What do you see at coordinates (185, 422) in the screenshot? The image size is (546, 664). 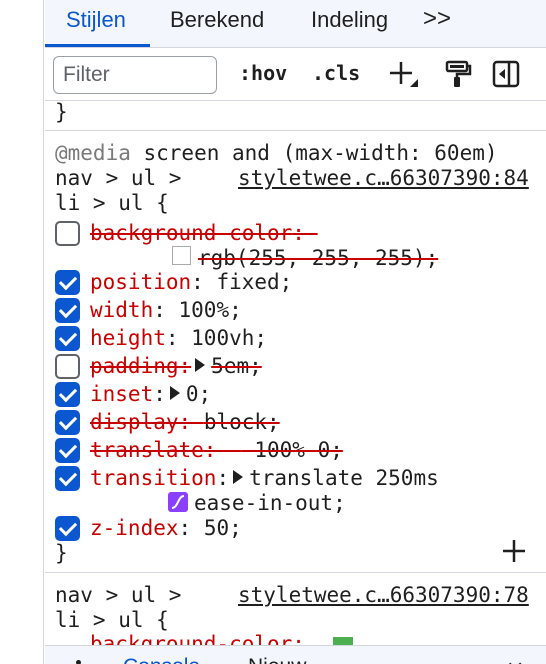 I see `declaration-text: display: block;` at bounding box center [185, 422].